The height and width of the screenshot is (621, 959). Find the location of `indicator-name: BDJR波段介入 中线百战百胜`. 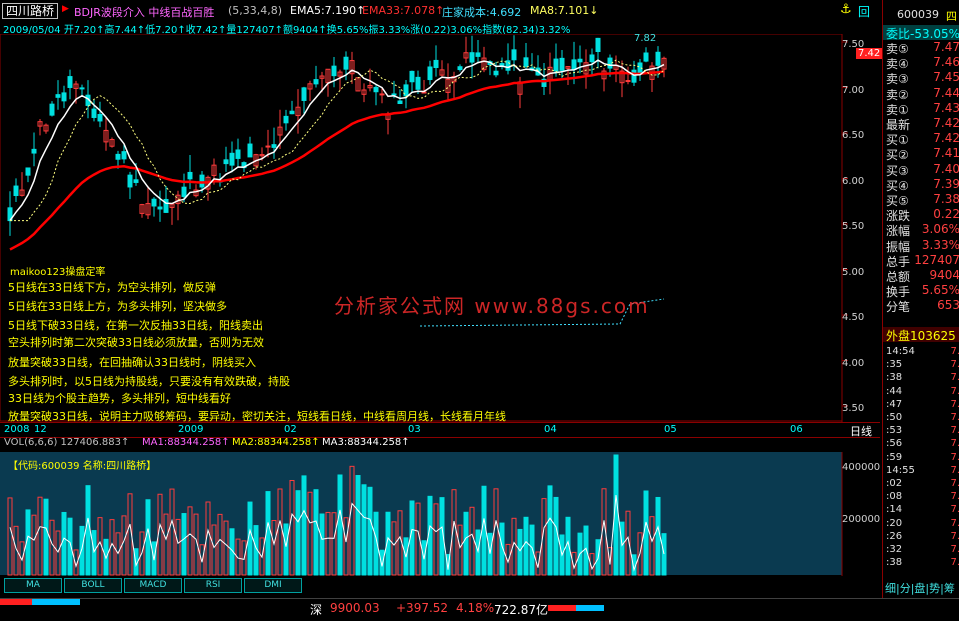

indicator-name: BDJR波段介入 中线百战百胜 is located at coordinates (144, 12).